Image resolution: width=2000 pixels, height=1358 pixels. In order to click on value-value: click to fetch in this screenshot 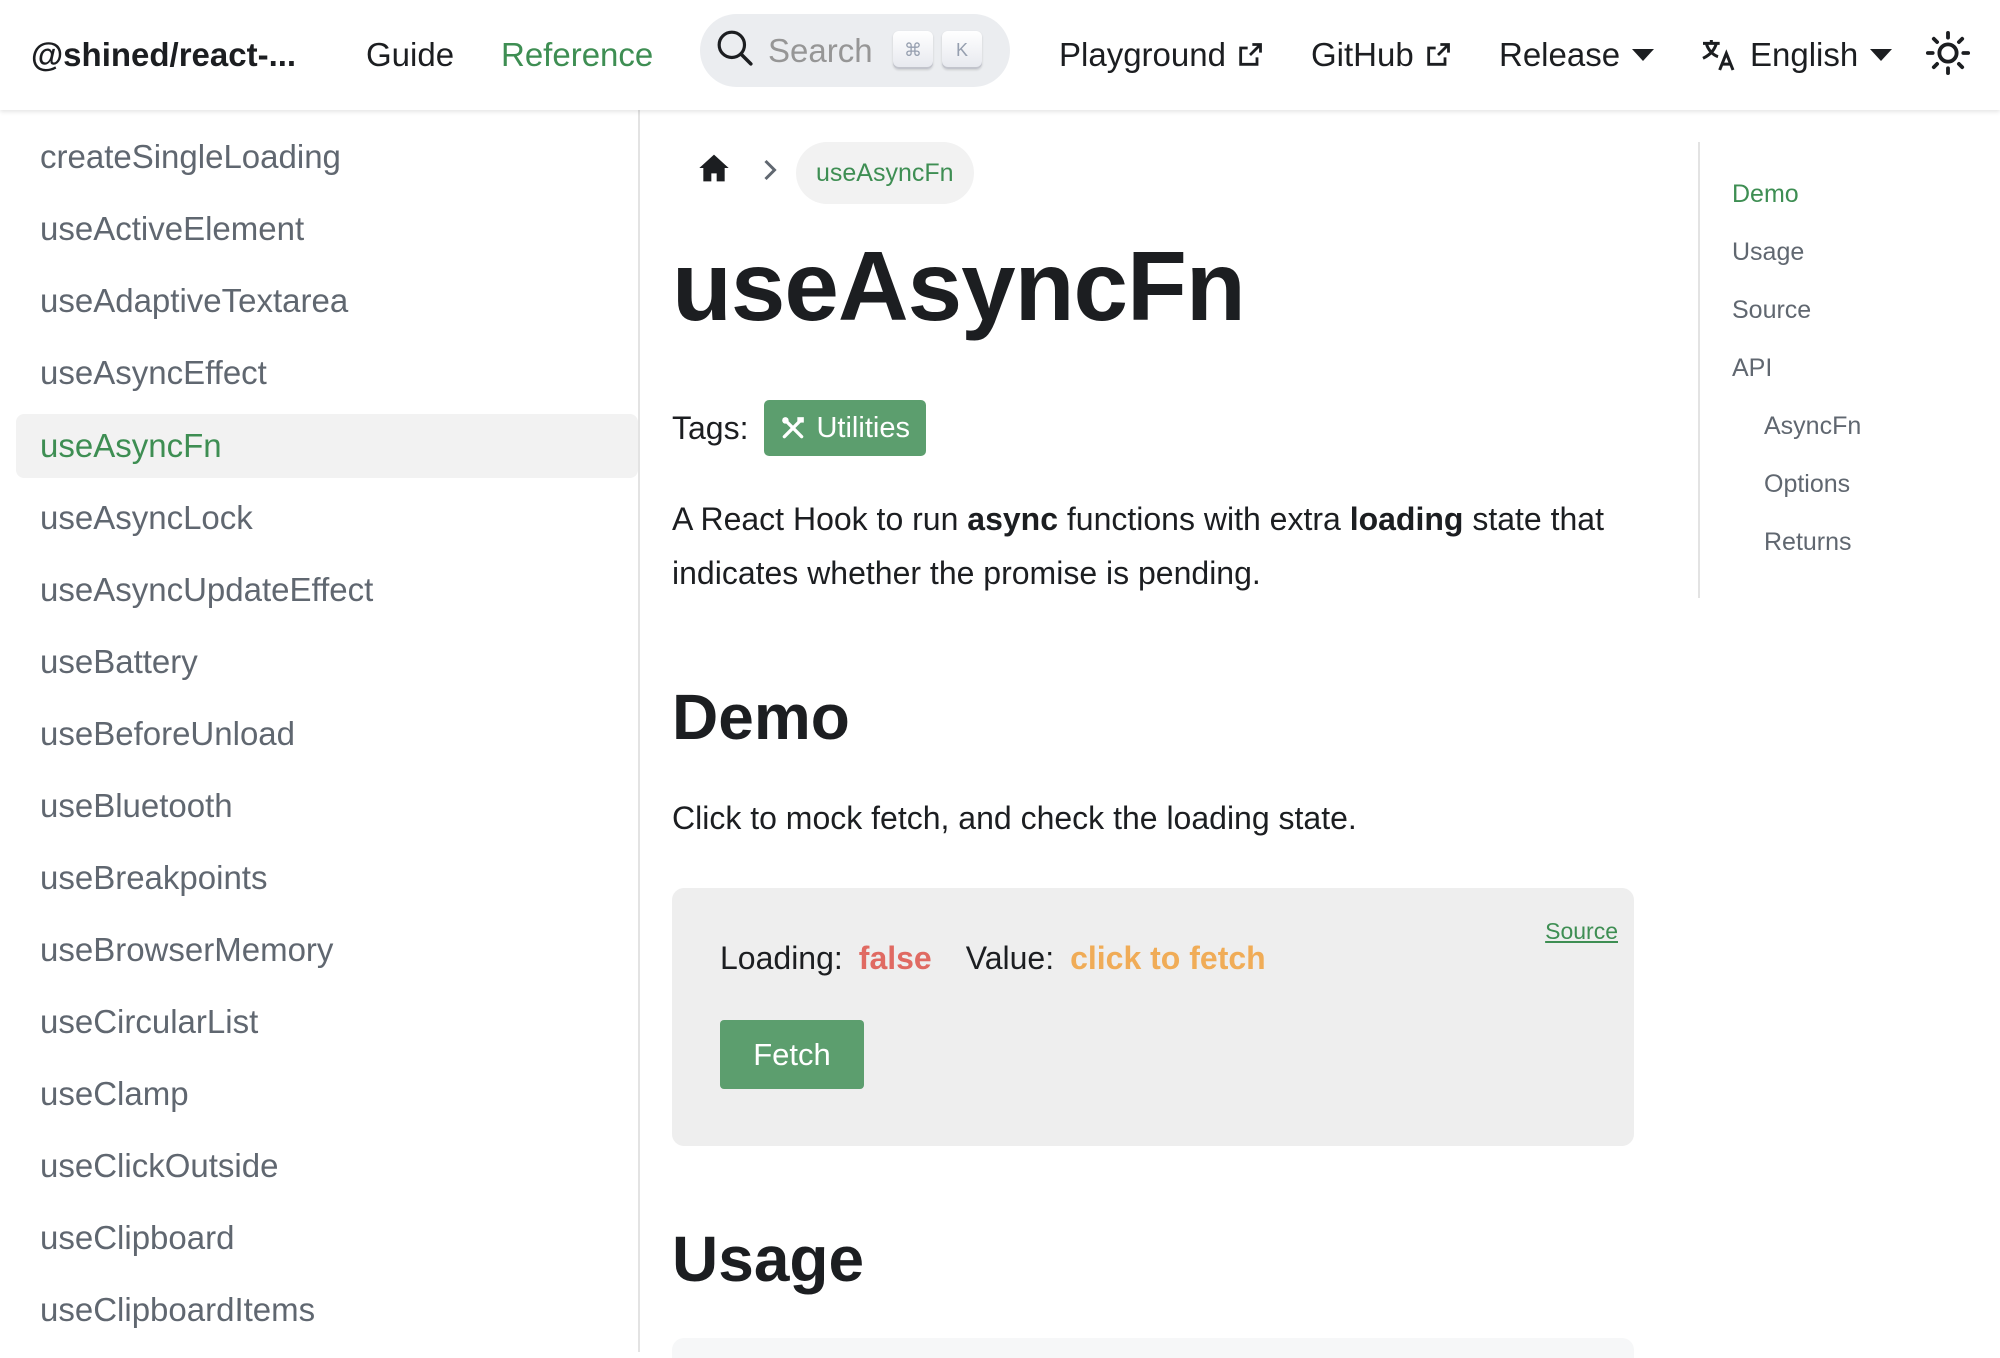, I will do `click(1168, 957)`.